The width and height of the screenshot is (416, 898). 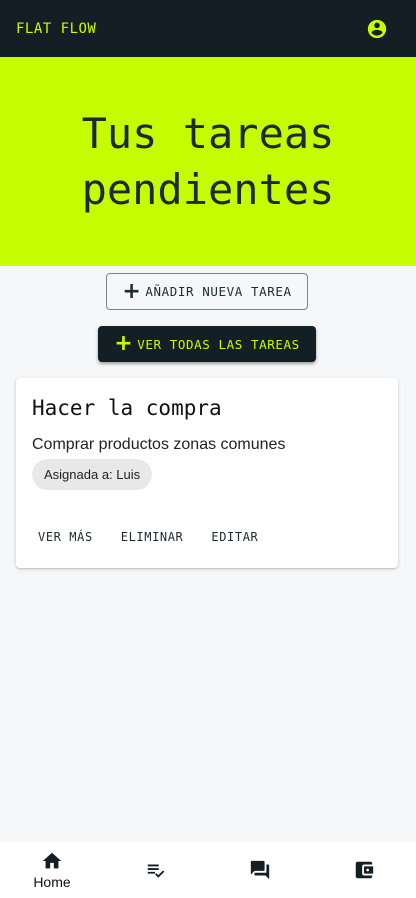 I want to click on wallet-icon, so click(x=364, y=870).